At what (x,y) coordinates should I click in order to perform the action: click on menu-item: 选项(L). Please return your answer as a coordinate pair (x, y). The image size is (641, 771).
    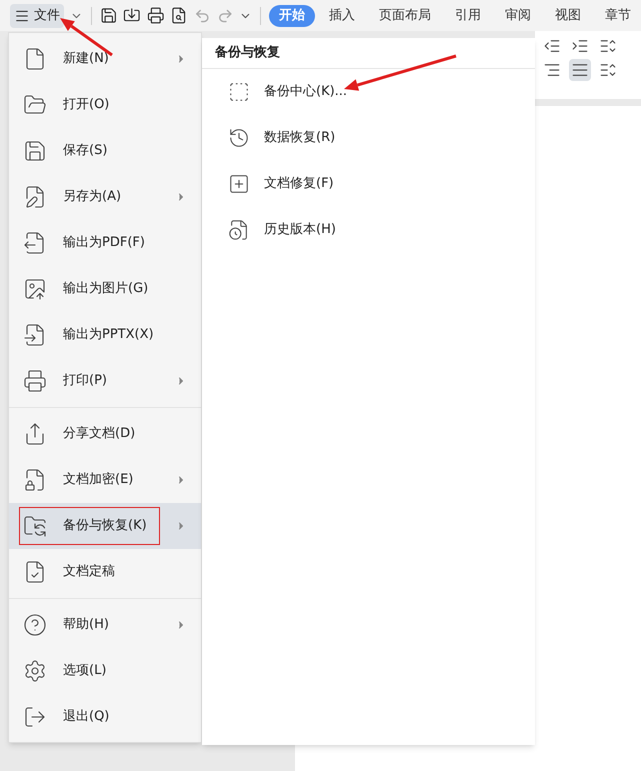
    Looking at the image, I should click on (105, 671).